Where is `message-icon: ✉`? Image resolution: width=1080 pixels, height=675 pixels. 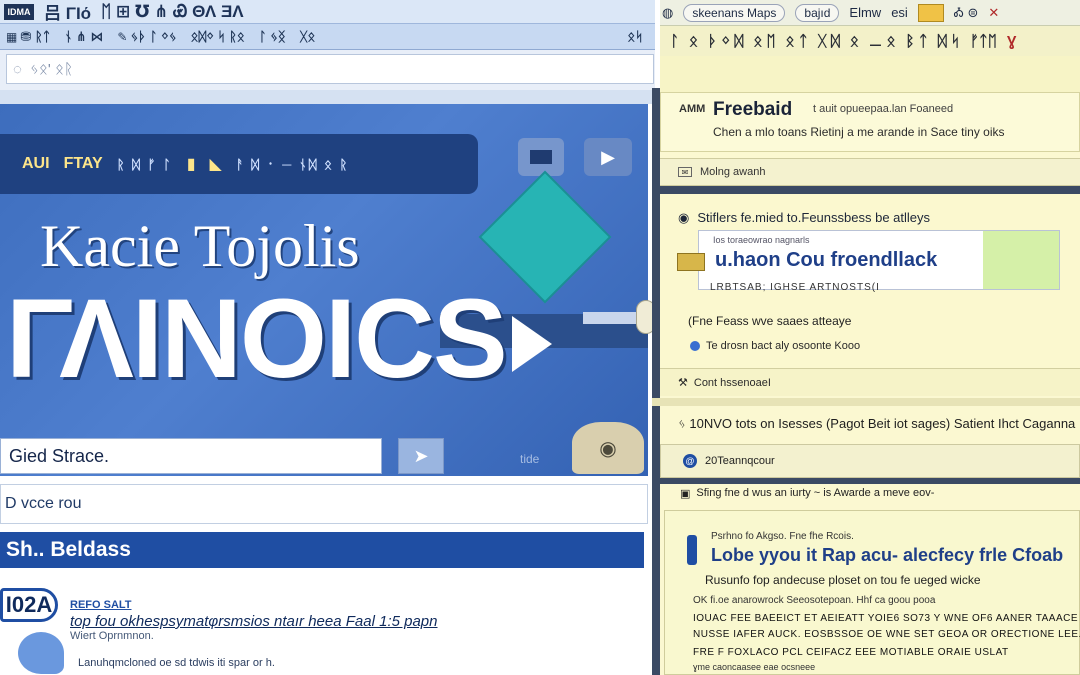
message-icon: ✉ is located at coordinates (685, 172).